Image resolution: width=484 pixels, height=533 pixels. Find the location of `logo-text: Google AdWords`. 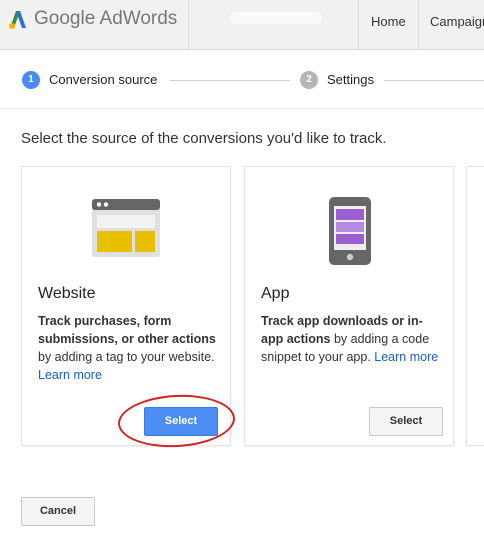

logo-text: Google AdWords is located at coordinates (105, 19).